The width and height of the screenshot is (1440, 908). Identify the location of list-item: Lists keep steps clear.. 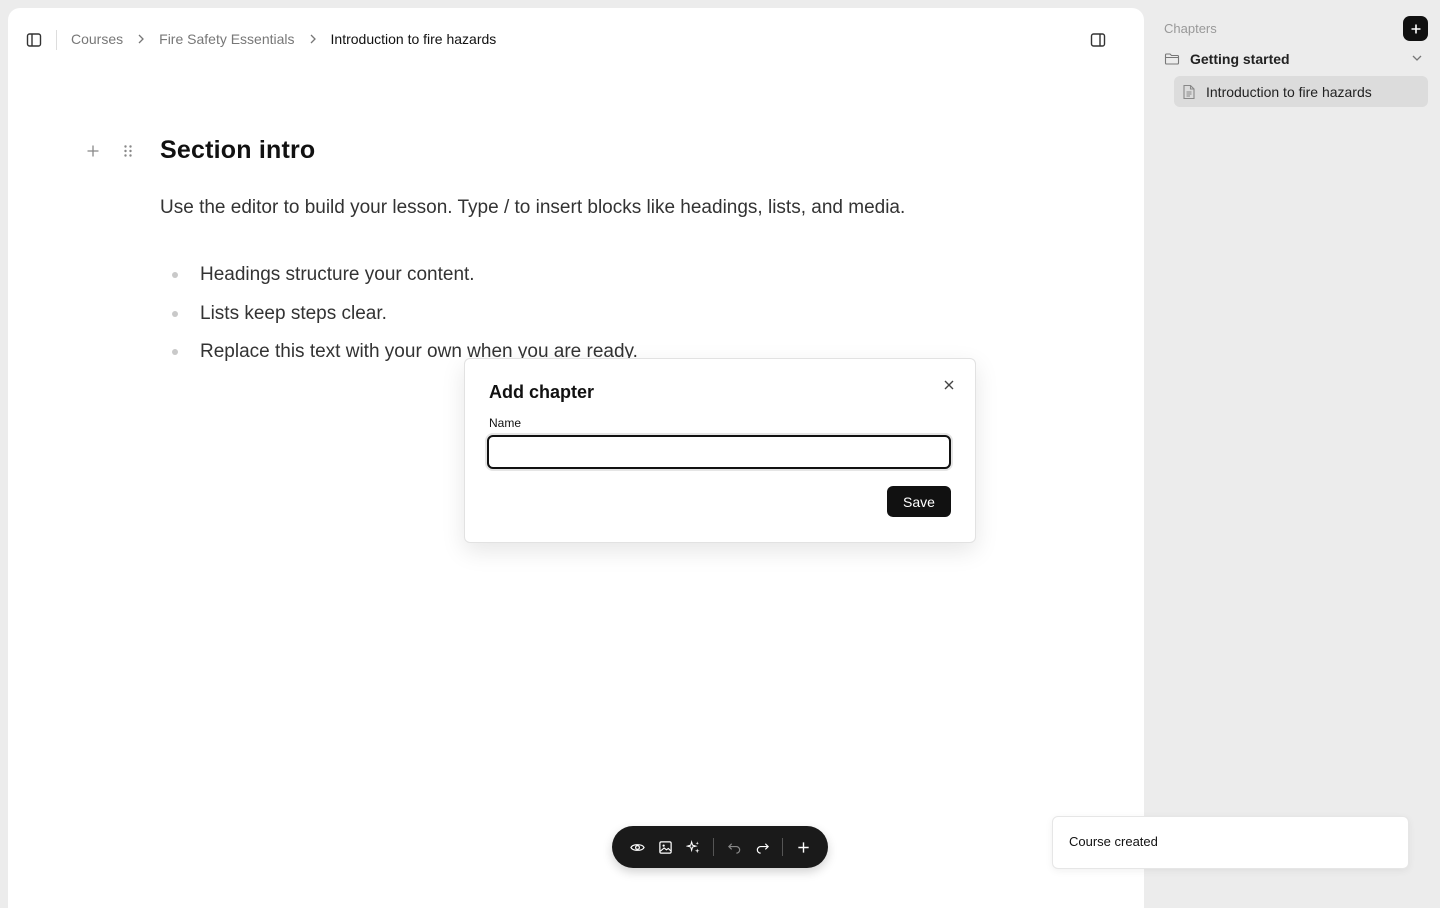
(405, 322).